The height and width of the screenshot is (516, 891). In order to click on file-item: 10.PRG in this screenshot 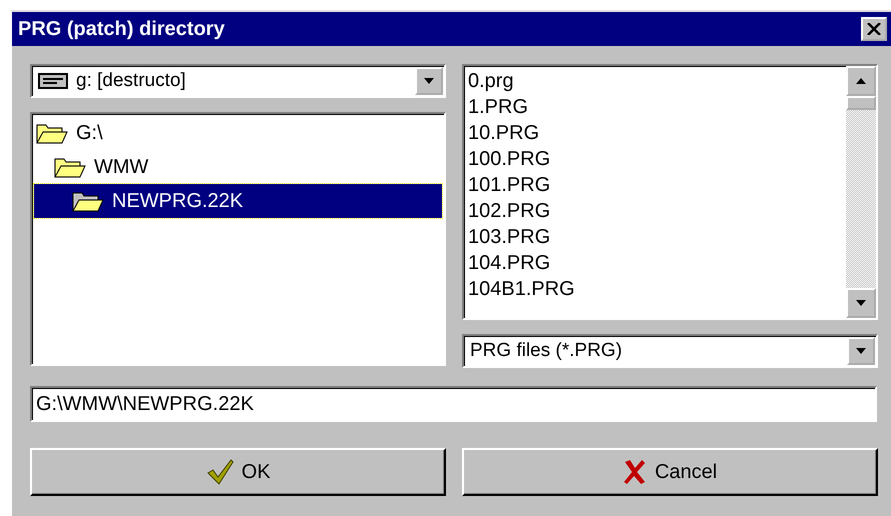, I will do `click(655, 133)`.